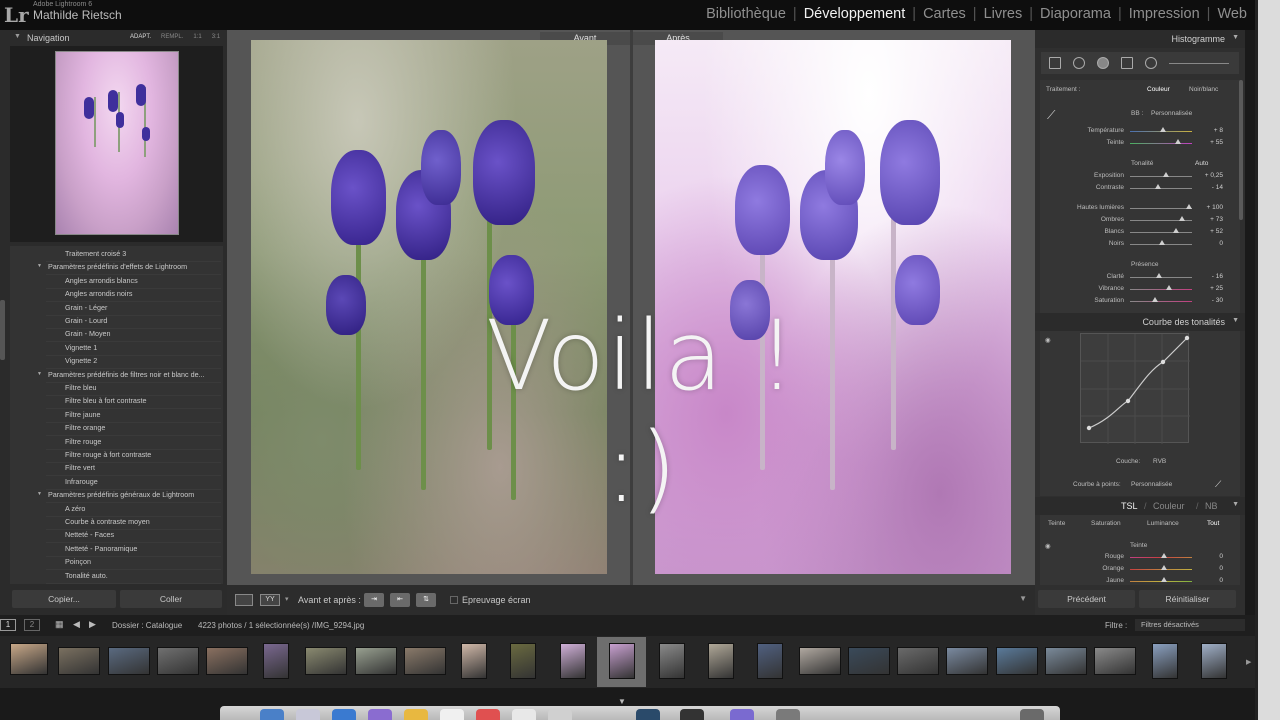  What do you see at coordinates (1140, 506) in the screenshot?
I see `hsl-header: TSL / Couleur / NB ▼` at bounding box center [1140, 506].